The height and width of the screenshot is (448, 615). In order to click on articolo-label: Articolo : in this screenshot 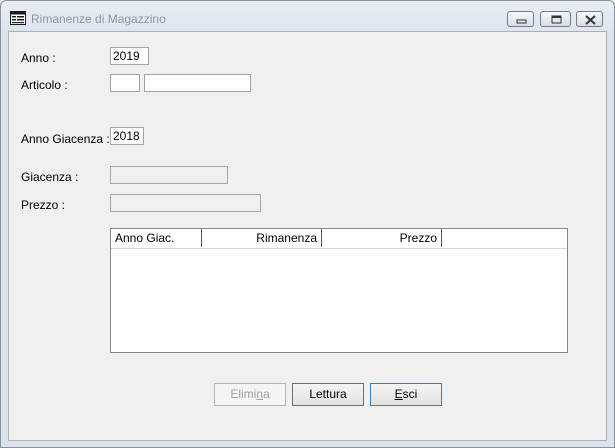, I will do `click(44, 85)`.